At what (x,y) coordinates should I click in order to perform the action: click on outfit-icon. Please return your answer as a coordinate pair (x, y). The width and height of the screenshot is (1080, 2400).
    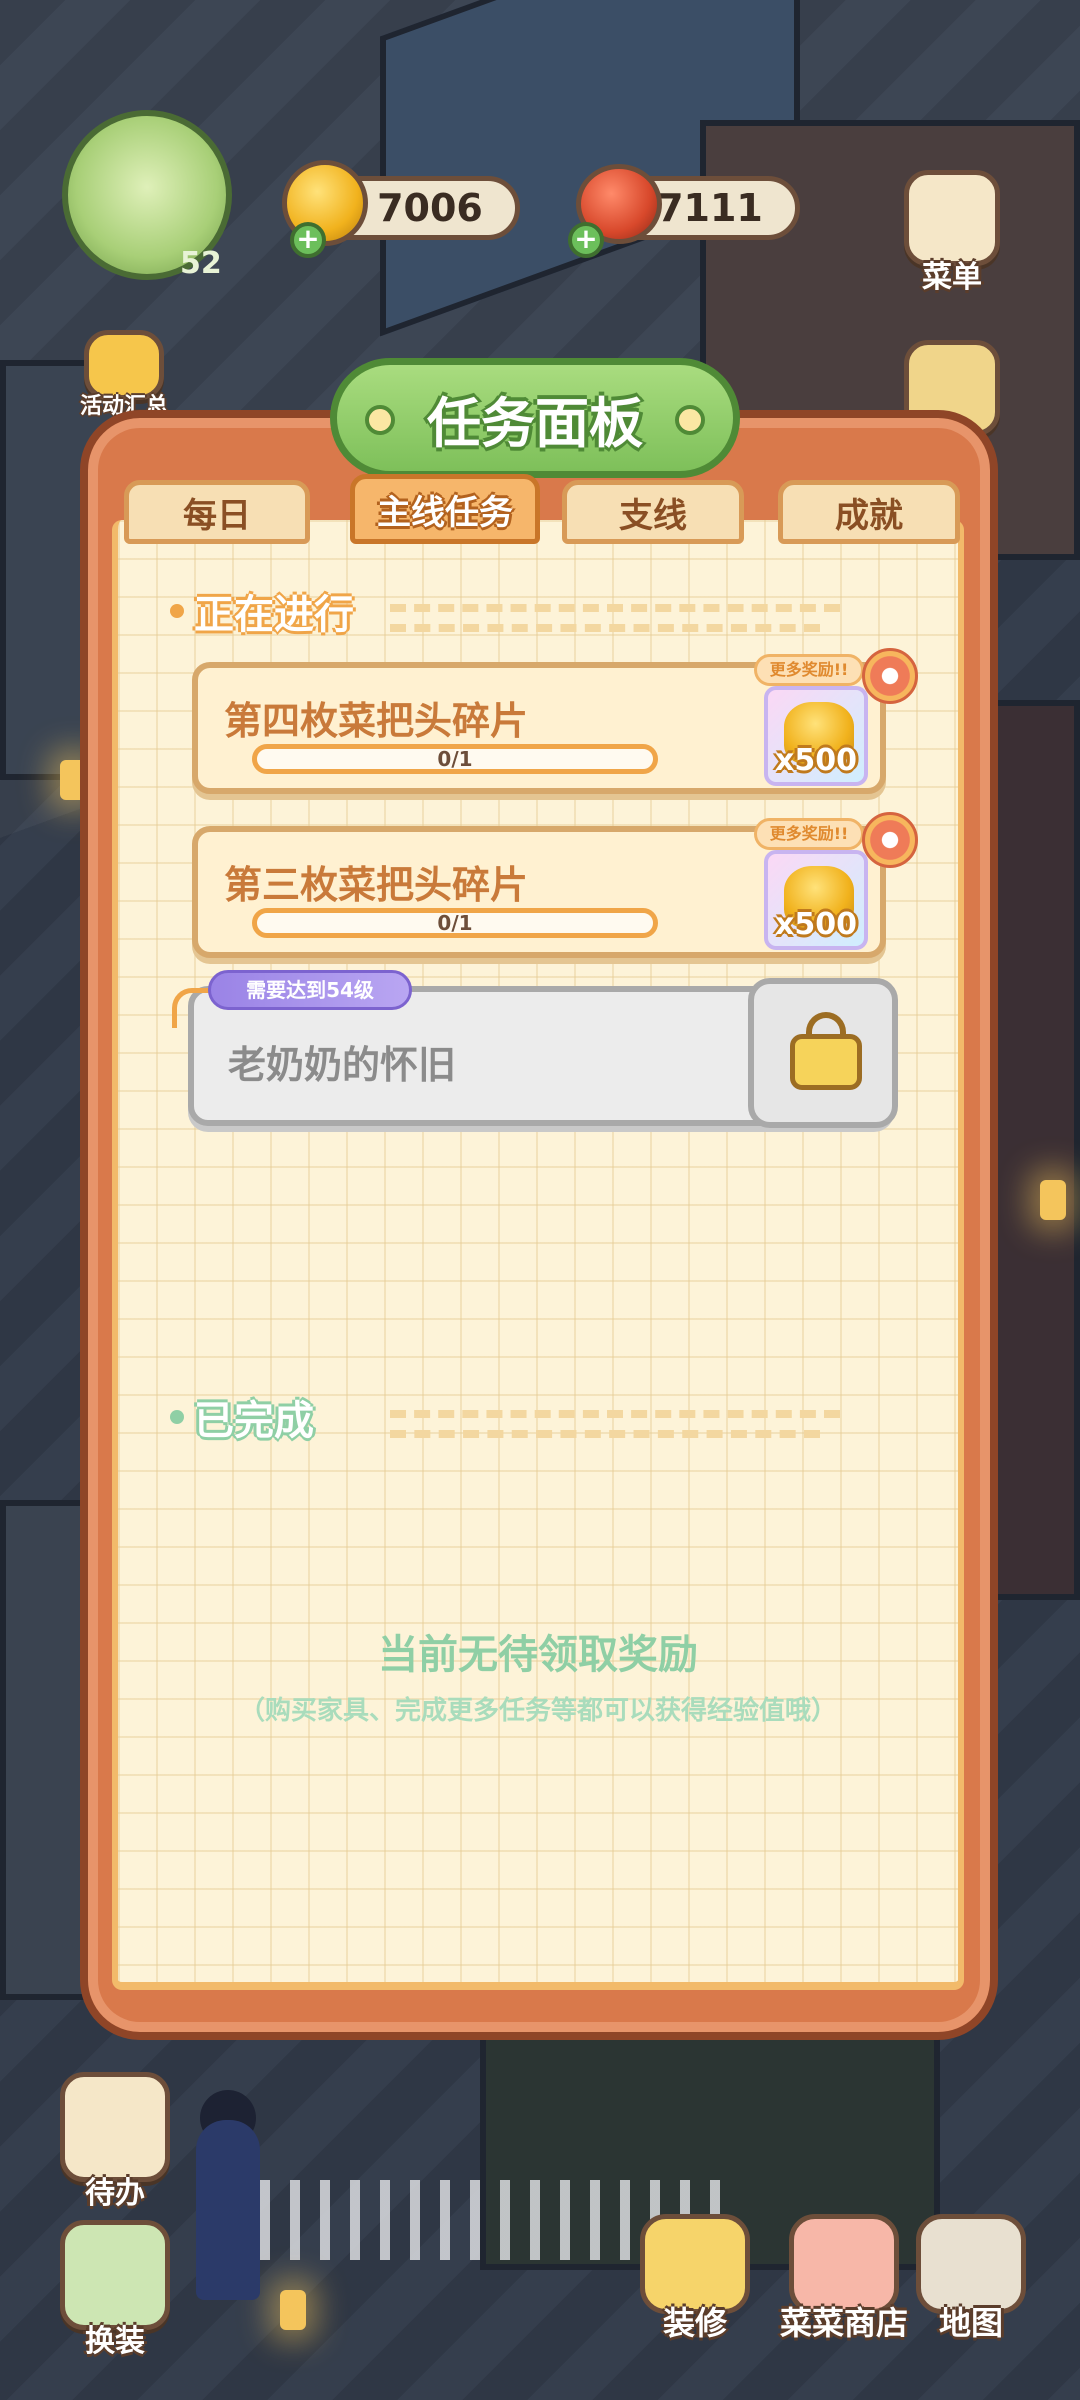
    Looking at the image, I should click on (115, 2275).